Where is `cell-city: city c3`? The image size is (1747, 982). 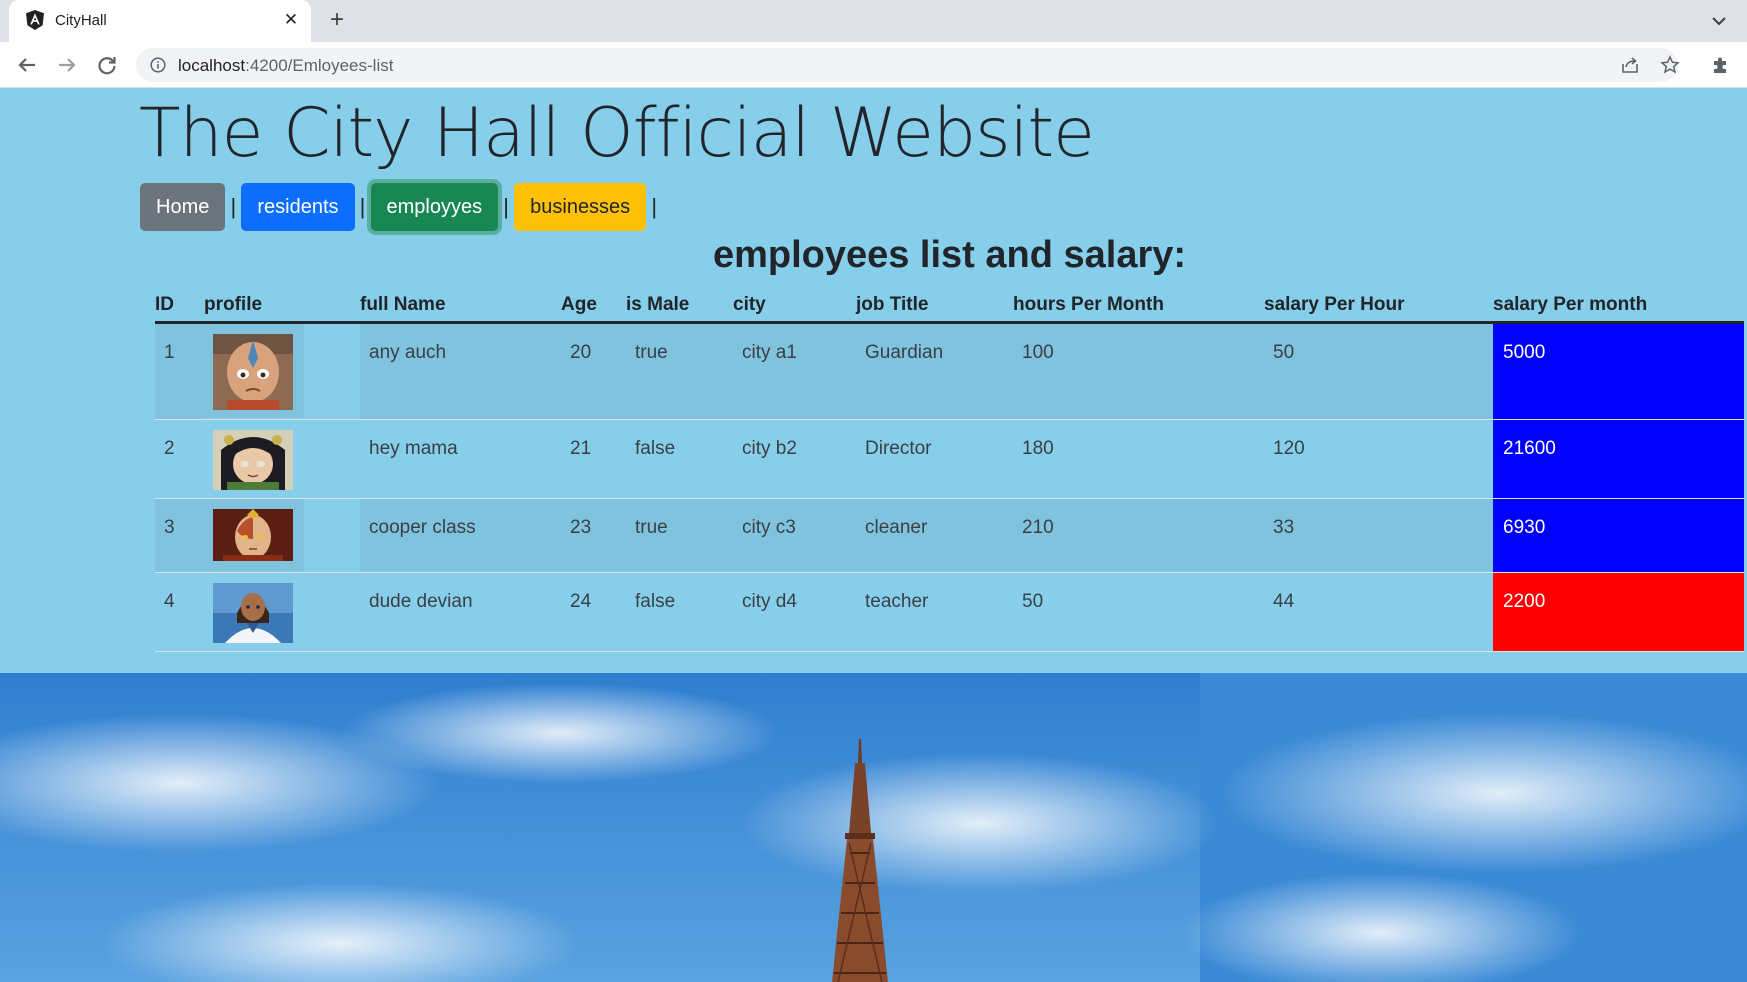 cell-city: city c3 is located at coordinates (794, 535).